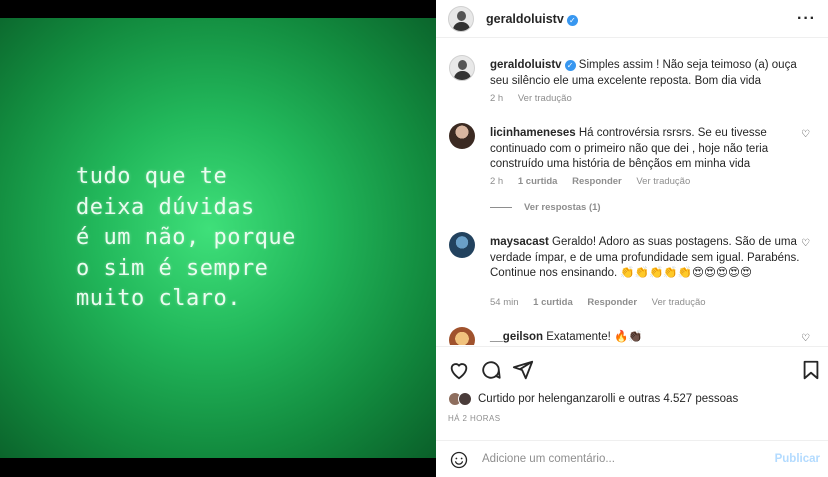 The image size is (828, 477). What do you see at coordinates (496, 181) in the screenshot?
I see `comment-time: 2 h` at bounding box center [496, 181].